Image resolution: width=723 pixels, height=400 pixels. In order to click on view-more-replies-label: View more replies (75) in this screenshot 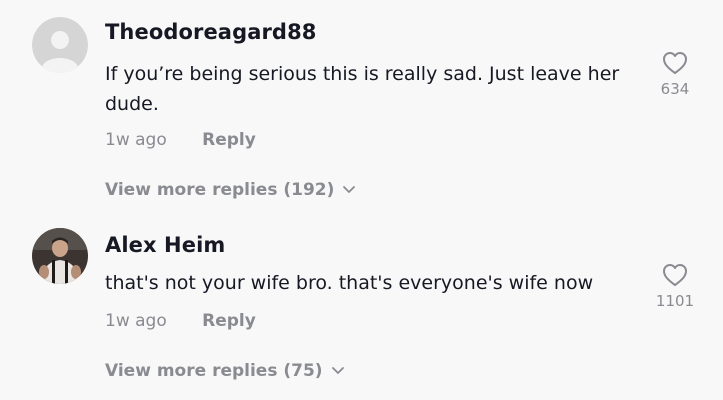, I will do `click(214, 371)`.